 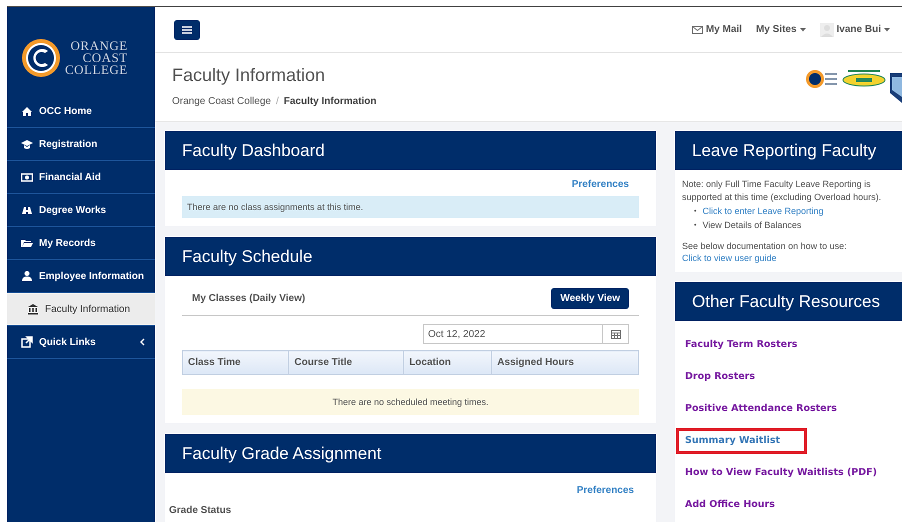 I want to click on resource-link: How to View Faculty Waitlists (PDF), so click(x=780, y=473).